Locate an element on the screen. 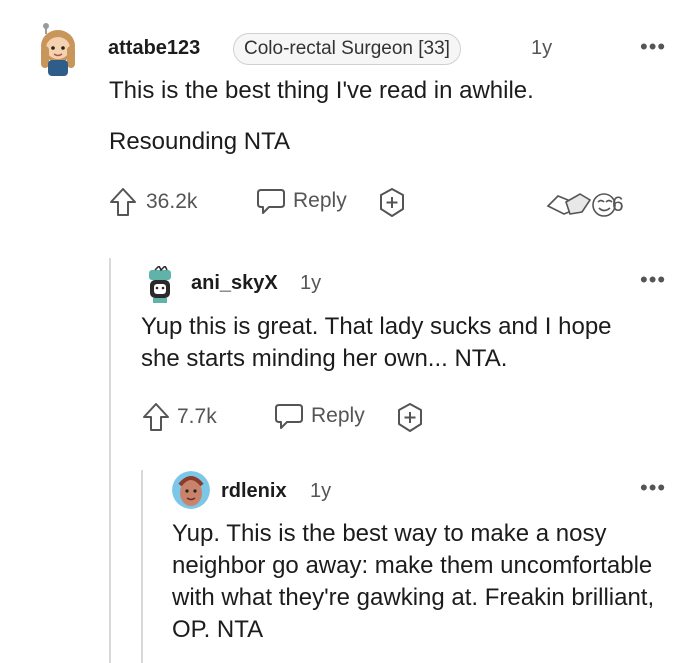 The image size is (700, 663). upvote-button: 7.7k is located at coordinates (179, 417).